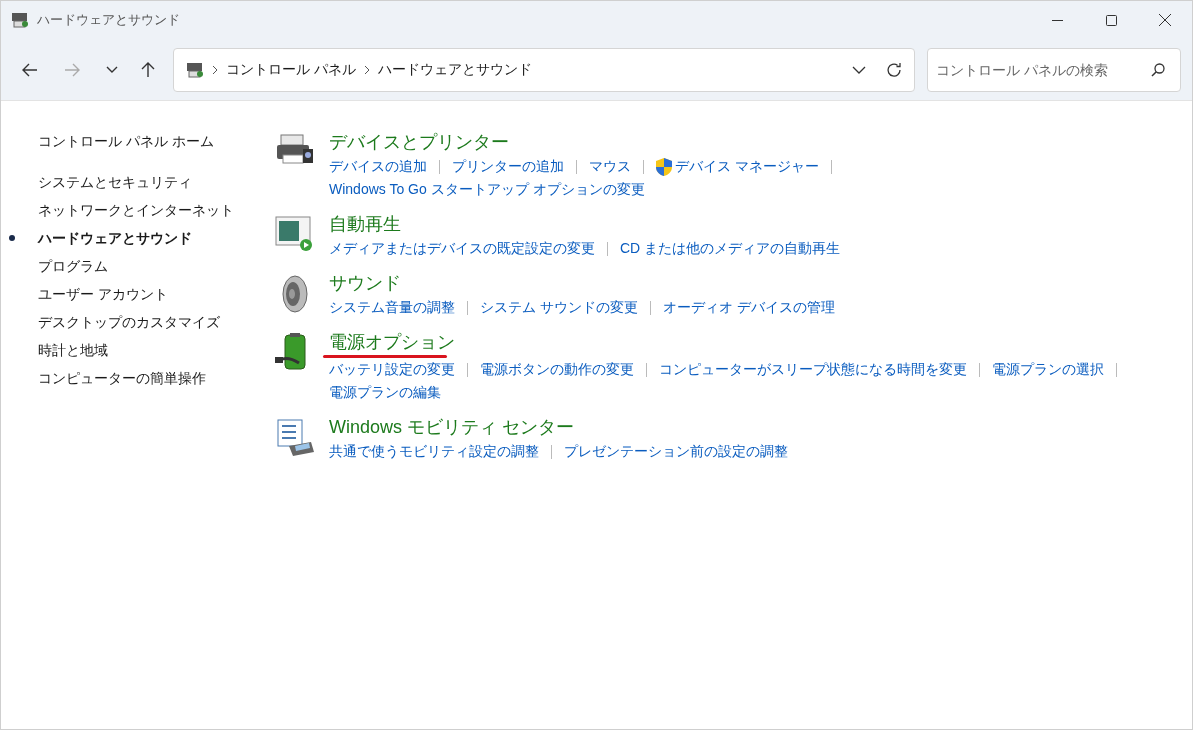 Image resolution: width=1193 pixels, height=730 pixels. I want to click on task-link: 電源プランの選択, so click(1048, 369).